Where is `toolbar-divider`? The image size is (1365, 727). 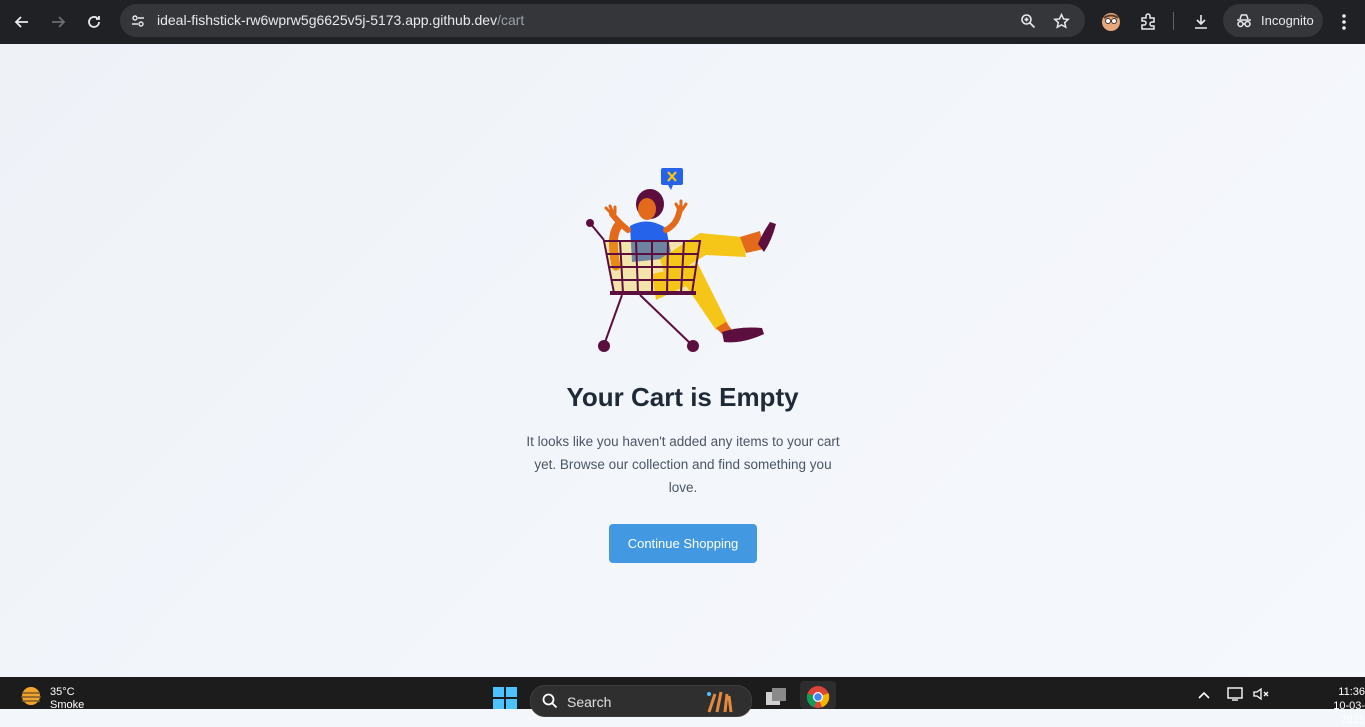
toolbar-divider is located at coordinates (1173, 21).